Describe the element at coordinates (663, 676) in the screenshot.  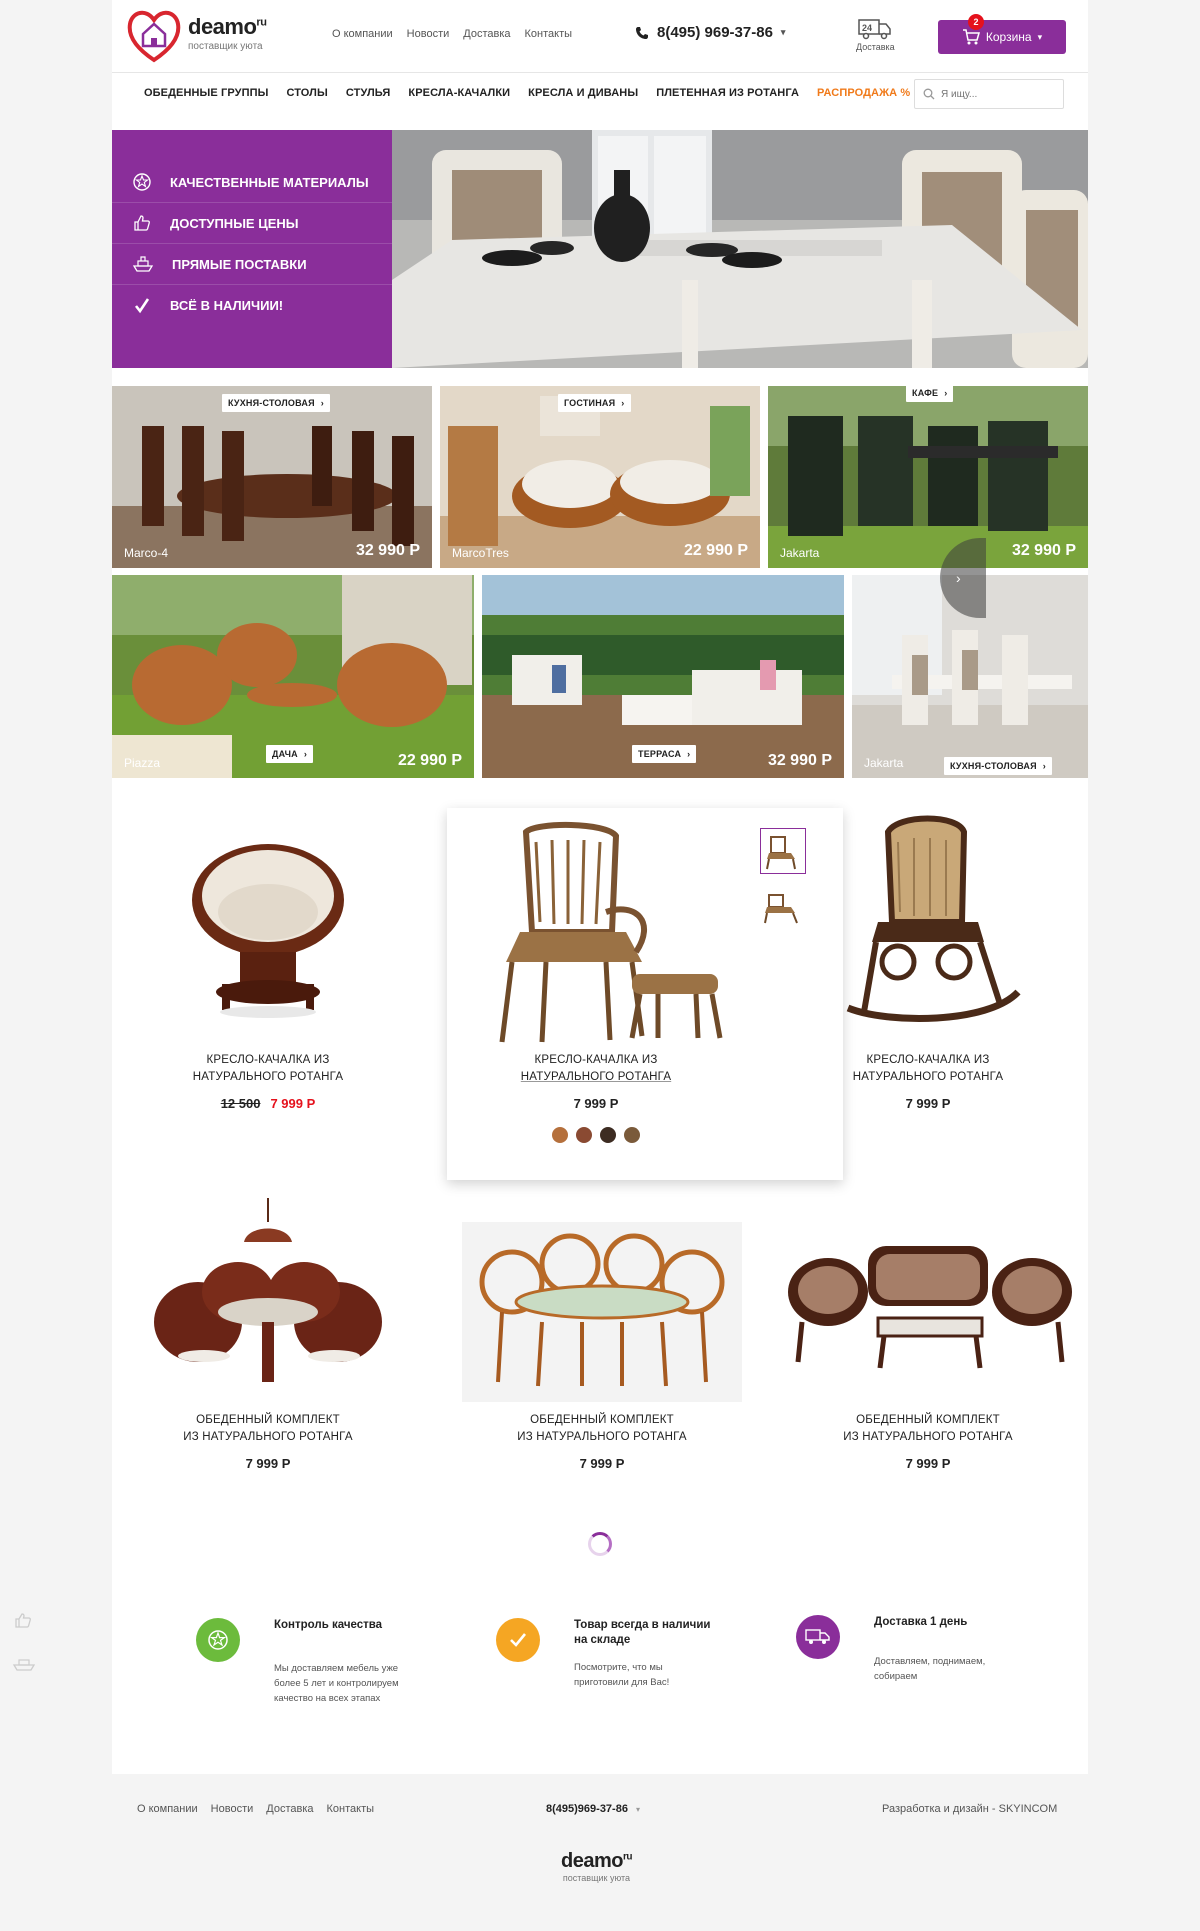
I see `category-tile: ТЕРРАСА › 32 990 Р` at that location.